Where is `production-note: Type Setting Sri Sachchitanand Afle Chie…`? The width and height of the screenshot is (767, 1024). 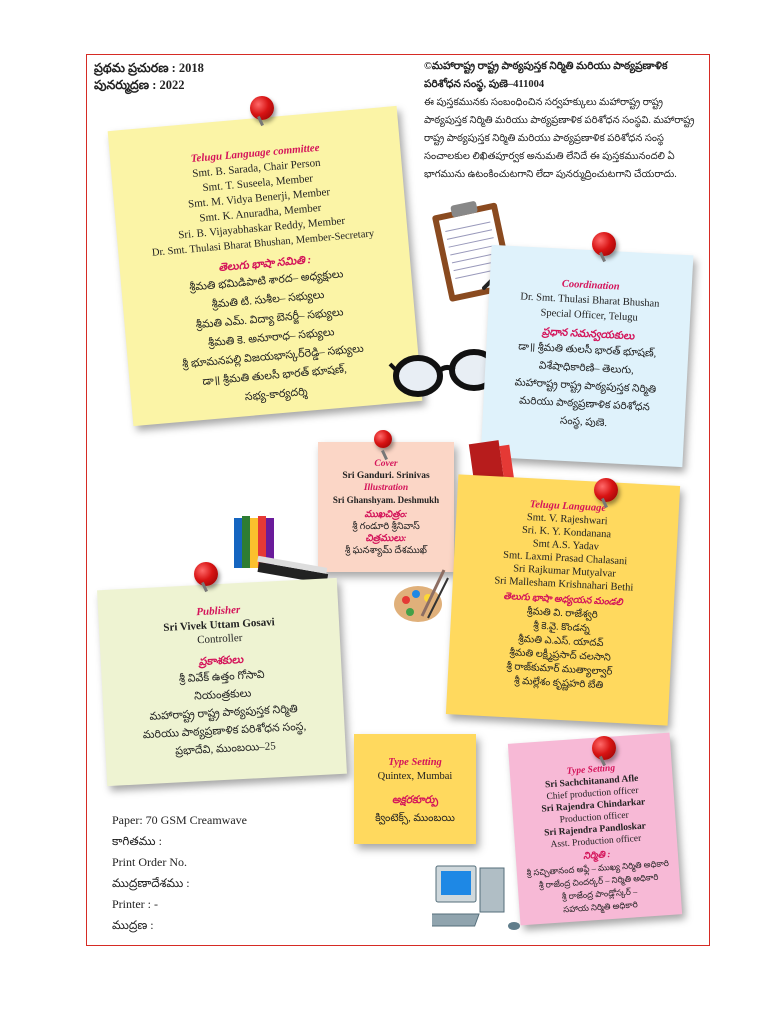 production-note: Type Setting Sri Sachchitanand Afle Chie… is located at coordinates (595, 829).